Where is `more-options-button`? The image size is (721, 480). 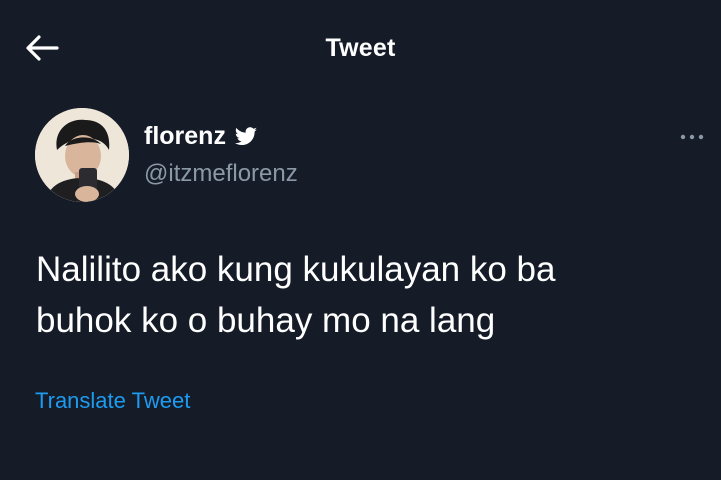
more-options-button is located at coordinates (692, 136).